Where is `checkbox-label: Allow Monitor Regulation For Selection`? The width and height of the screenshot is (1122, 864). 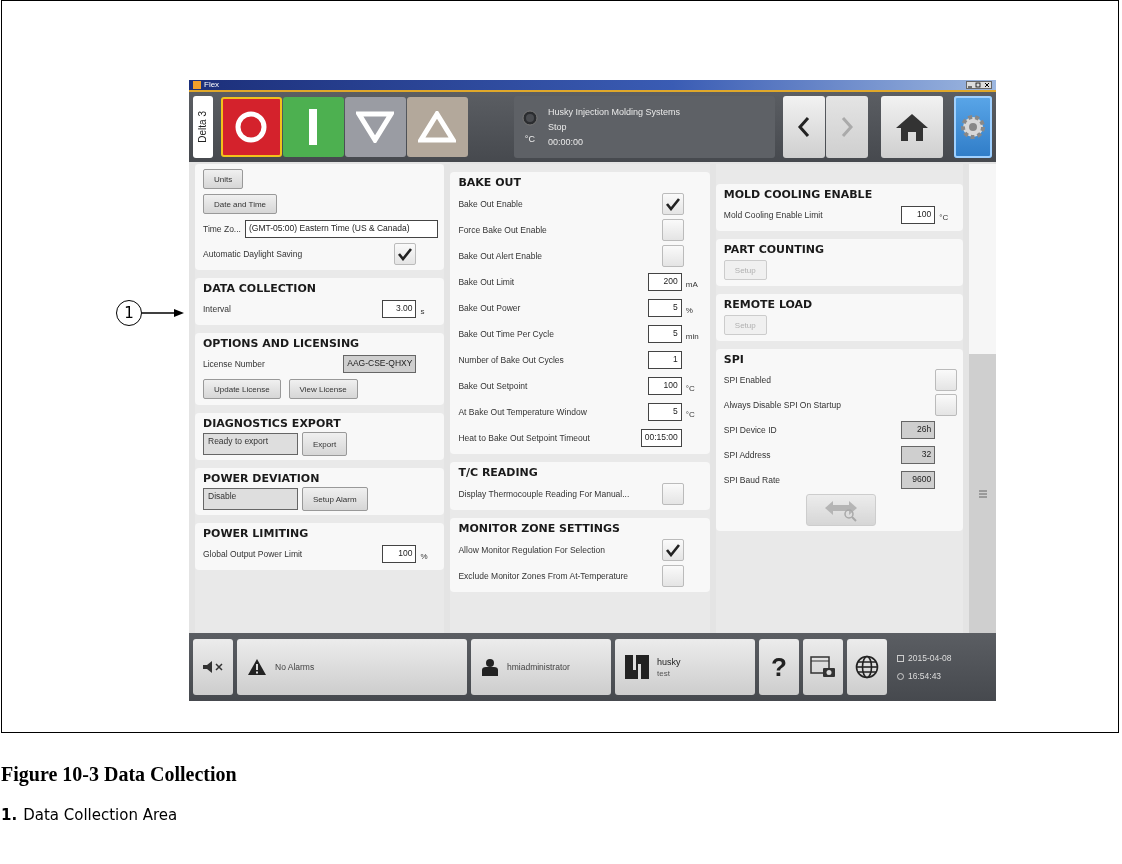
checkbox-label: Allow Monitor Regulation For Selection is located at coordinates (532, 549).